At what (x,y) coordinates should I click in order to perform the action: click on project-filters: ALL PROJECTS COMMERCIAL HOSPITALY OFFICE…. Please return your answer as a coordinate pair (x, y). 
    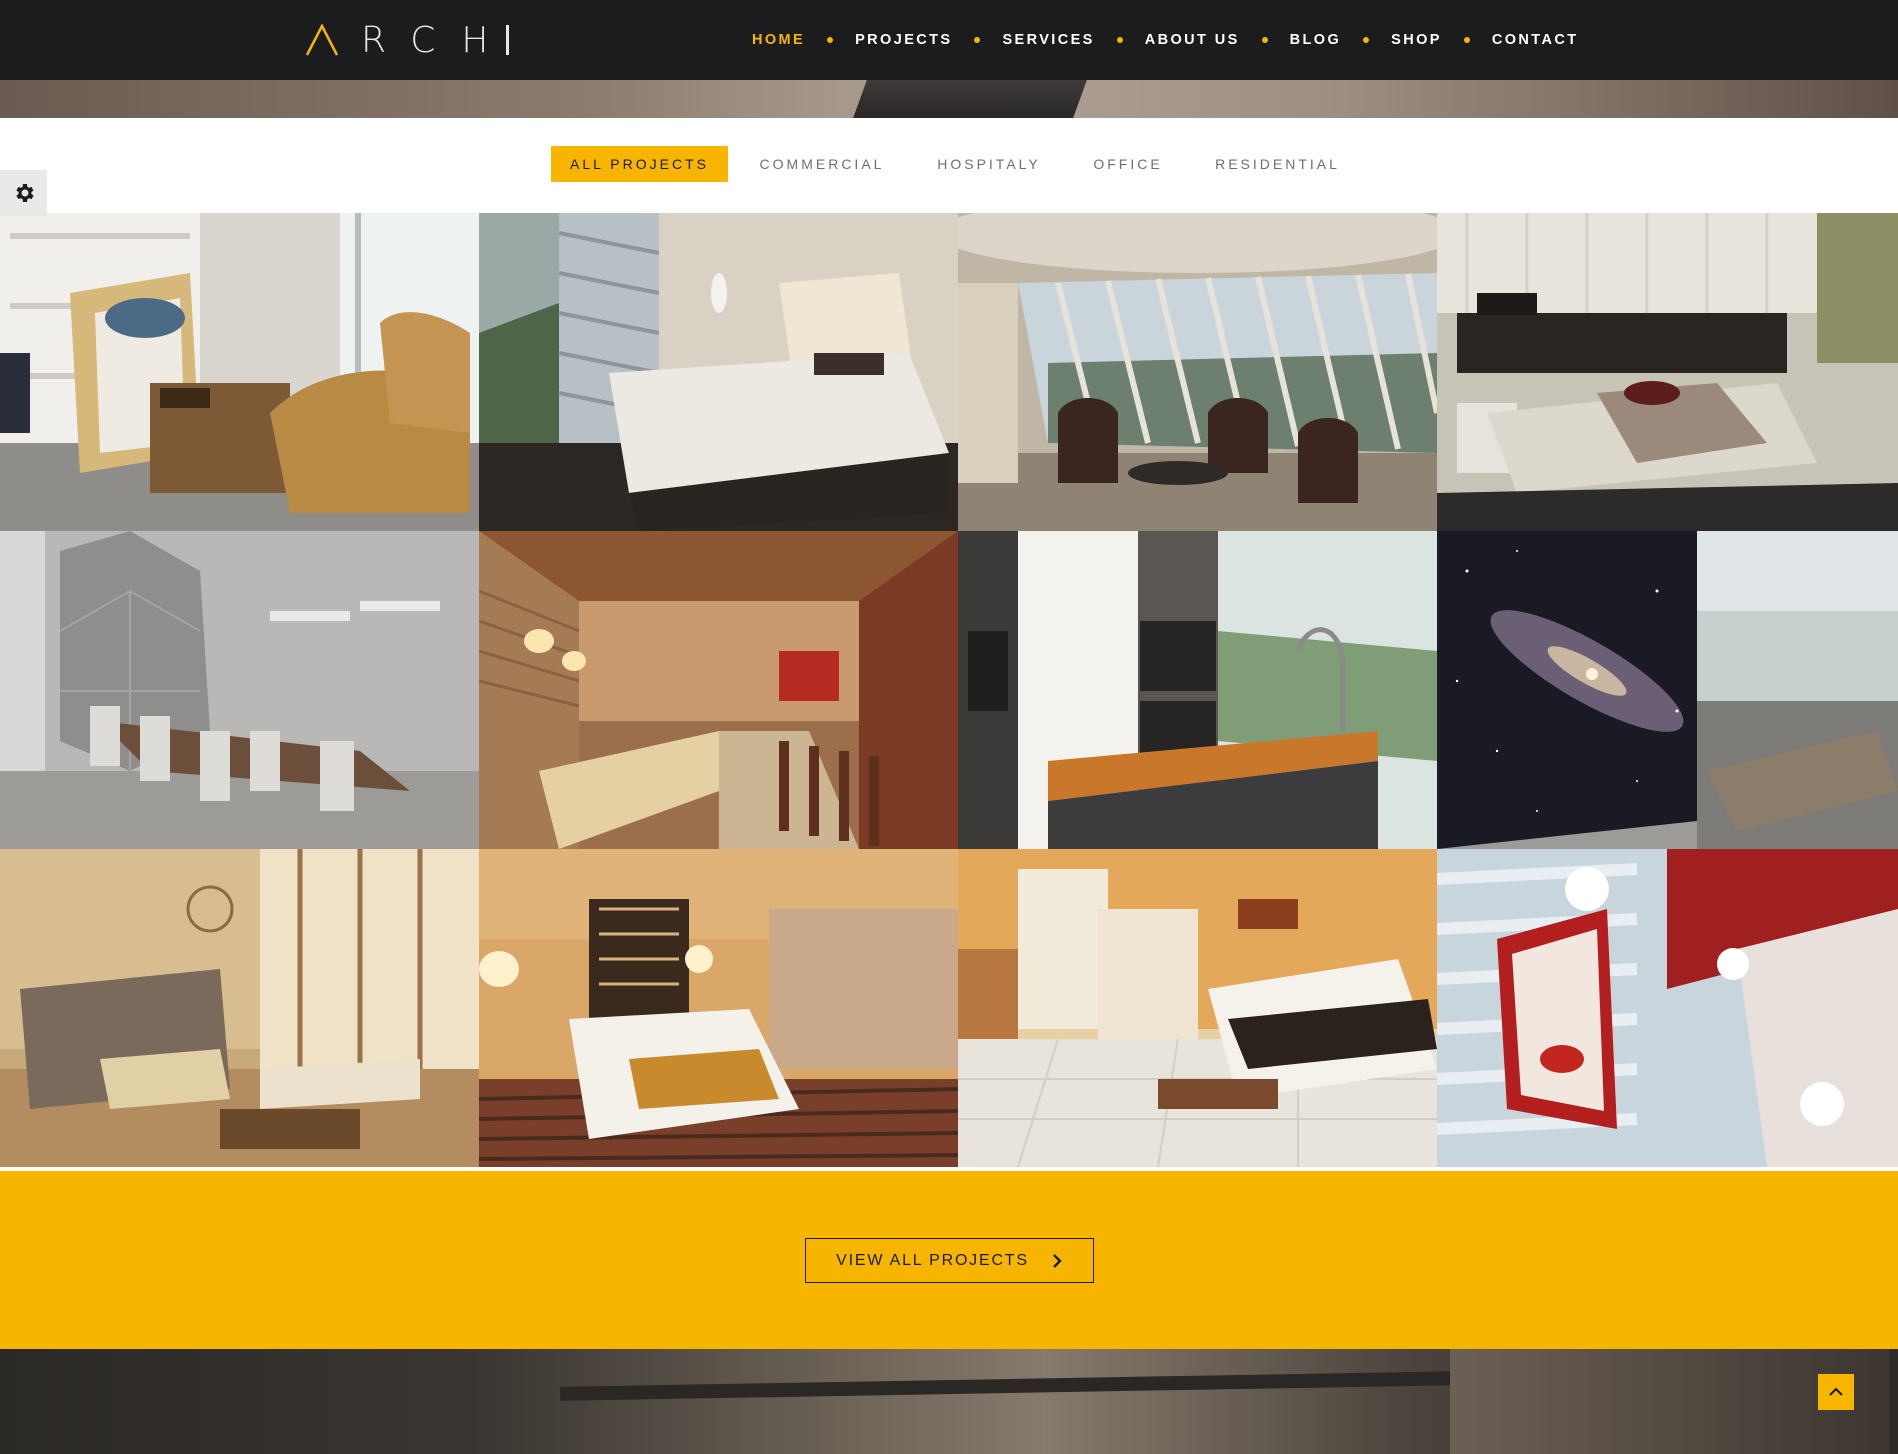
    Looking at the image, I should click on (949, 165).